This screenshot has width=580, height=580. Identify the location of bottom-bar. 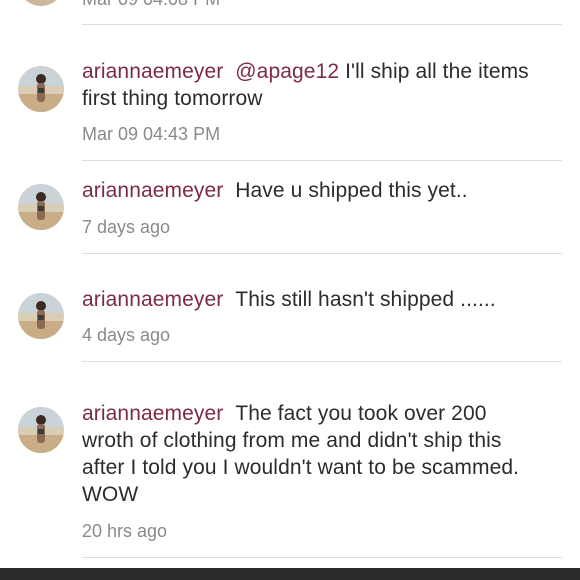
(290, 574).